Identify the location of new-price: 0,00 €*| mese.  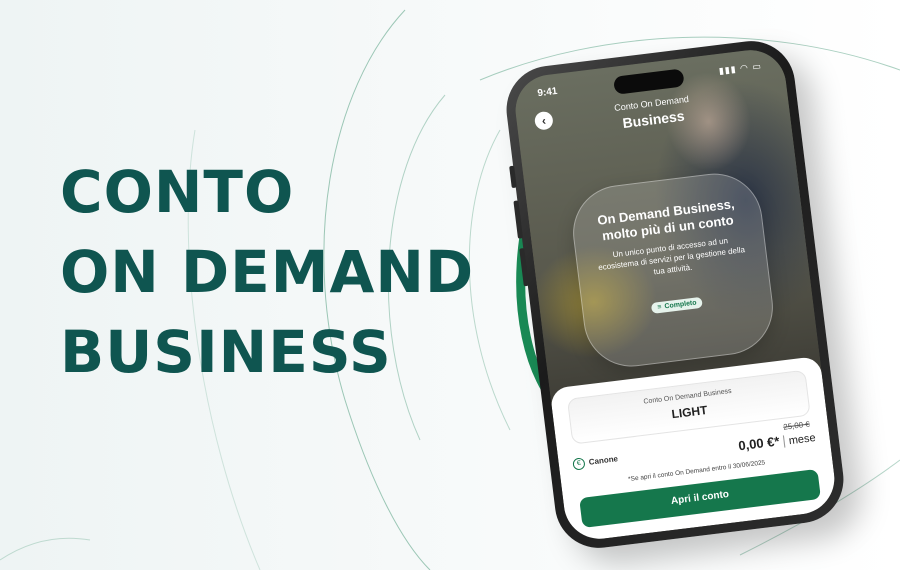
(777, 441).